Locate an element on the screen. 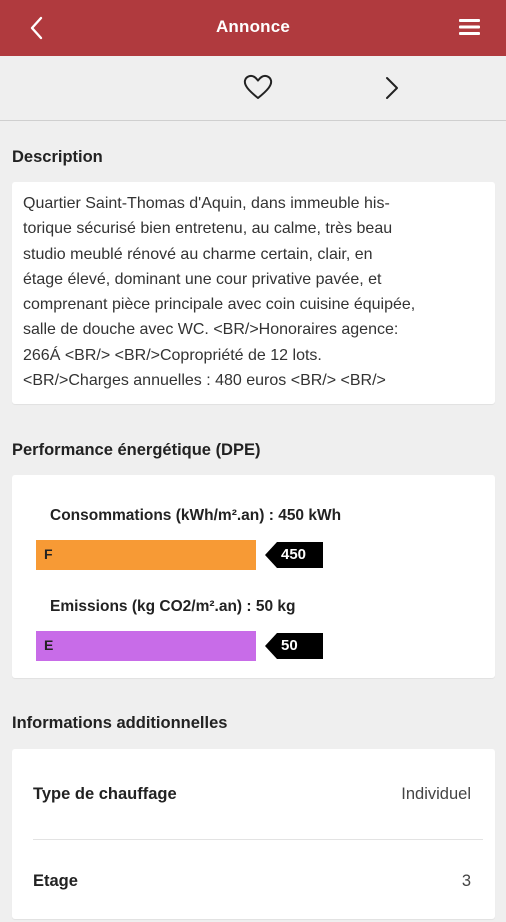 This screenshot has width=506, height=922. hamburger-menu-icon is located at coordinates (470, 27).